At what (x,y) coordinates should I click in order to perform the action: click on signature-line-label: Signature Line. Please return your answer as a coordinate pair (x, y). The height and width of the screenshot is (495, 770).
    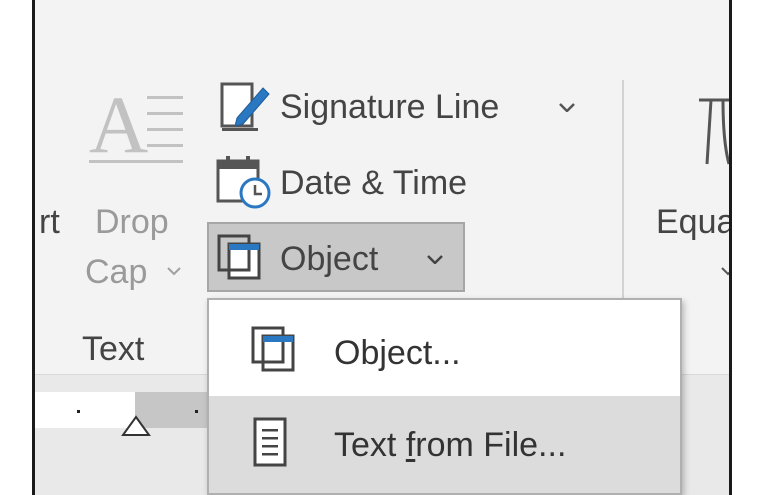
    Looking at the image, I should click on (390, 107).